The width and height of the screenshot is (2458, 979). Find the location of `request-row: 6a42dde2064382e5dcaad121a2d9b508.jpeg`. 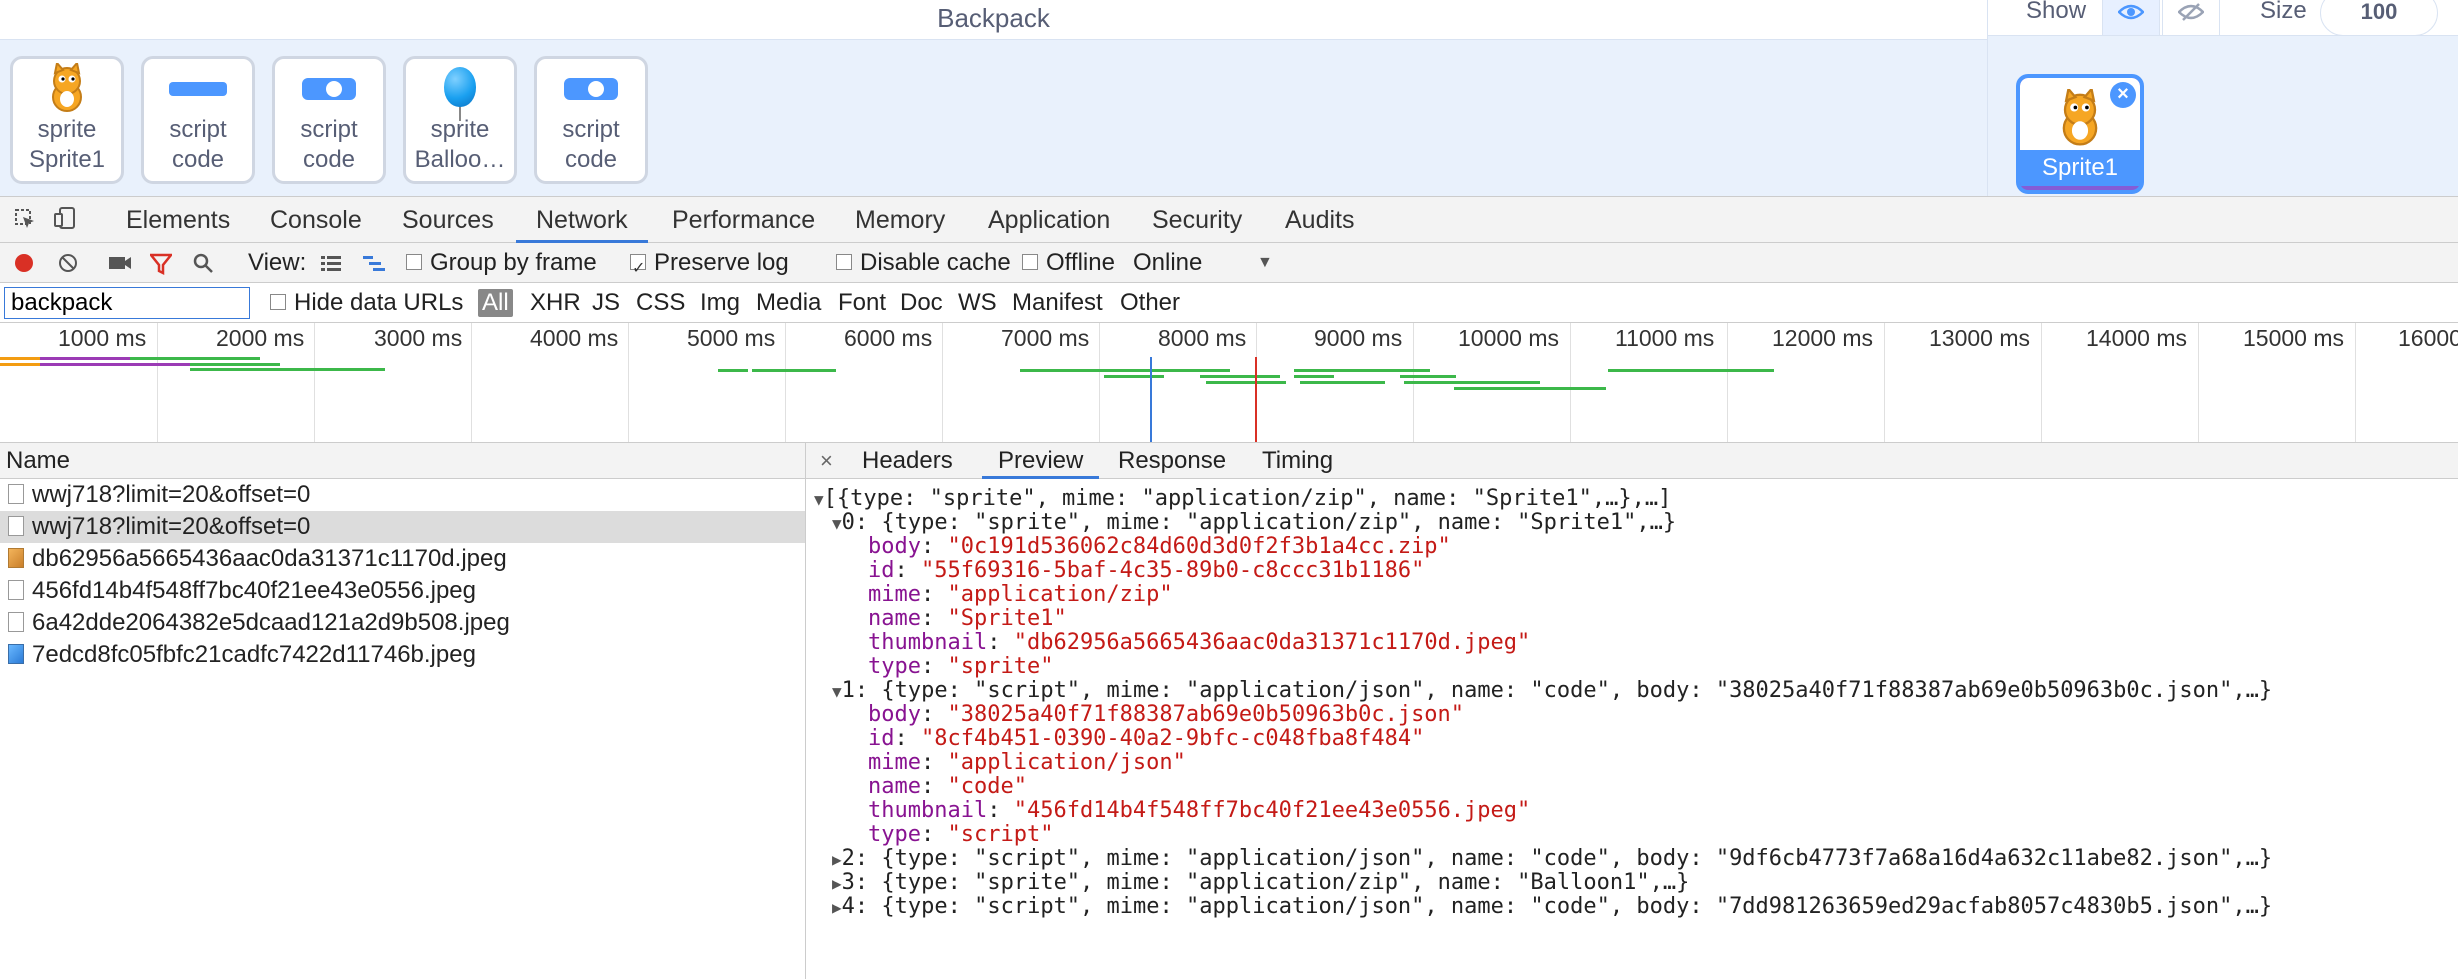

request-row: 6a42dde2064382e5dcaad121a2d9b508.jpeg is located at coordinates (402, 623).